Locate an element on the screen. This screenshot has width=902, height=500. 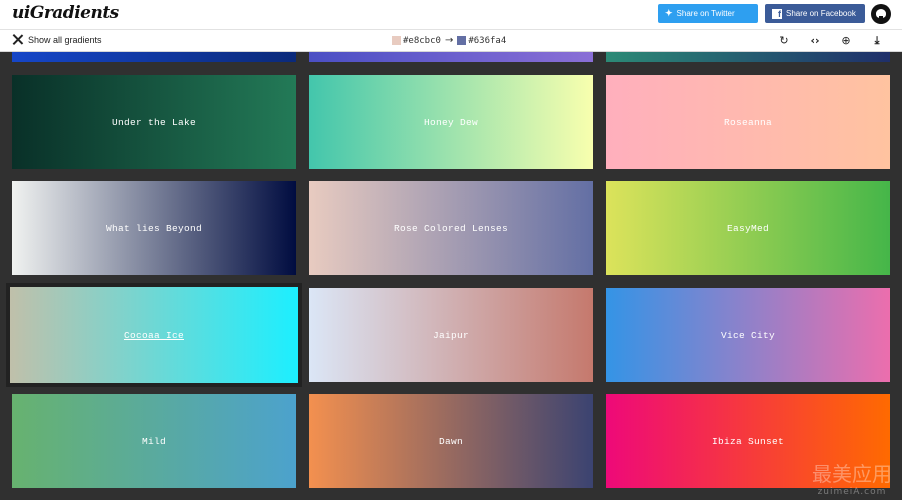
gradient-card: Cocoaa Ice is located at coordinates (154, 335).